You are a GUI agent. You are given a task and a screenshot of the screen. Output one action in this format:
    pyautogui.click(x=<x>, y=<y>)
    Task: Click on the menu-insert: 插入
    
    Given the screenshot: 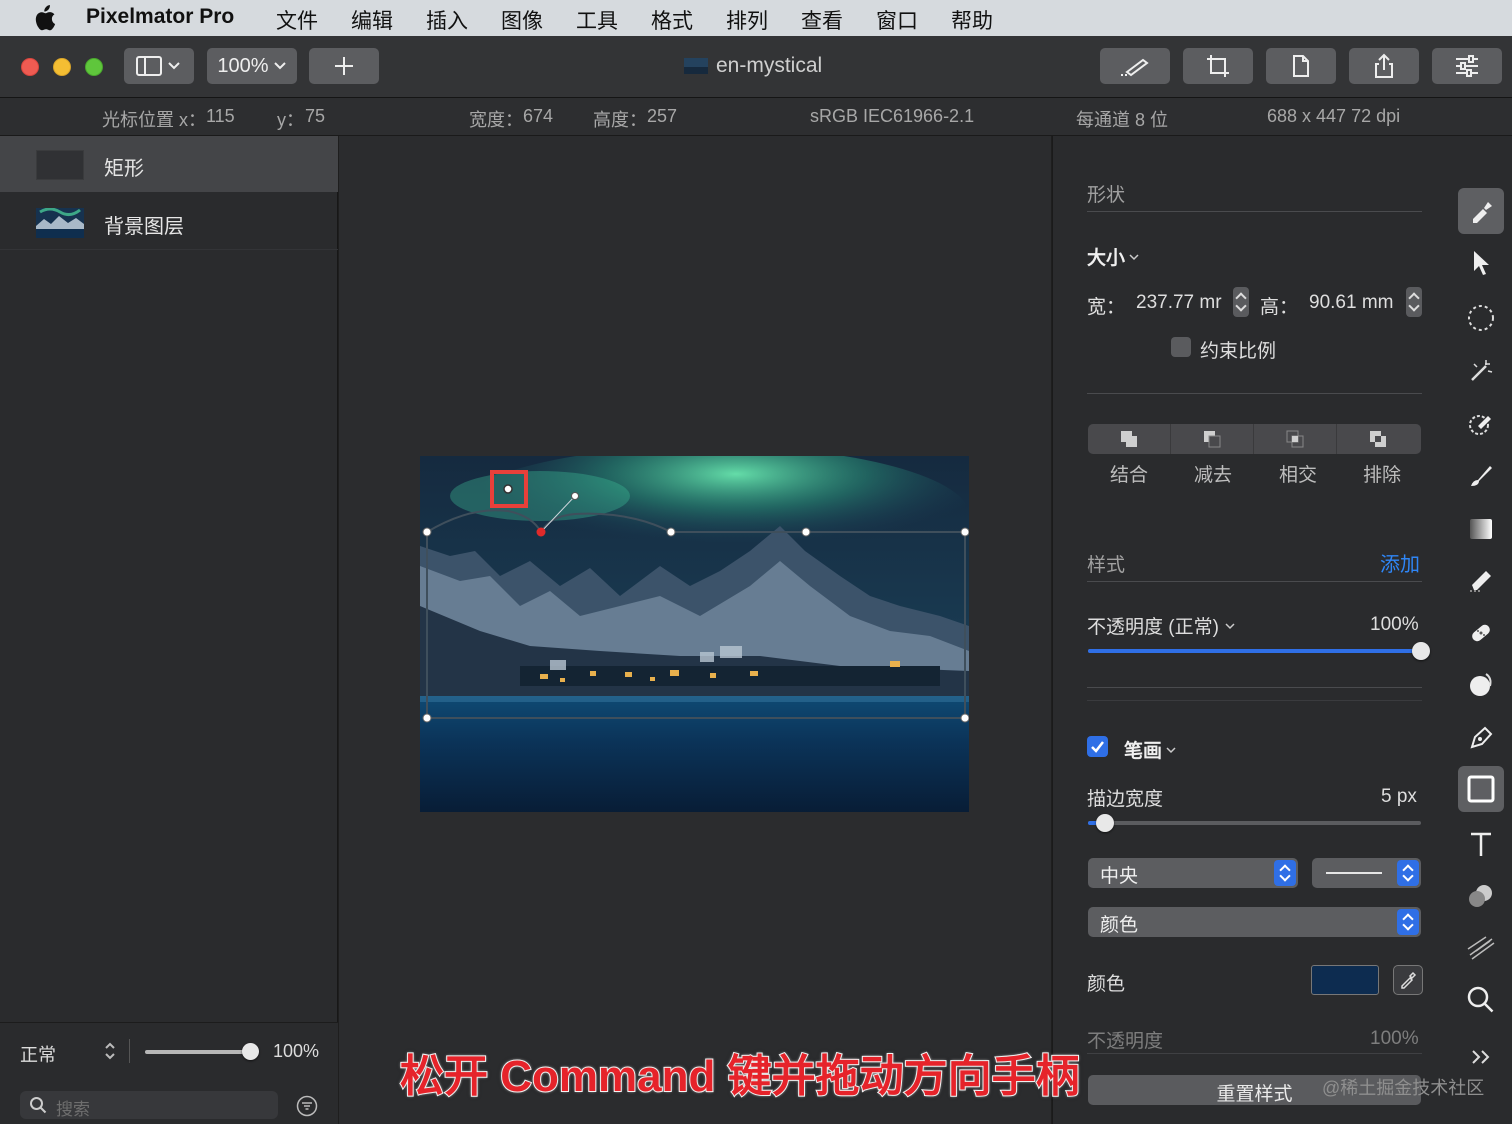 What is the action you would take?
    pyautogui.click(x=447, y=20)
    